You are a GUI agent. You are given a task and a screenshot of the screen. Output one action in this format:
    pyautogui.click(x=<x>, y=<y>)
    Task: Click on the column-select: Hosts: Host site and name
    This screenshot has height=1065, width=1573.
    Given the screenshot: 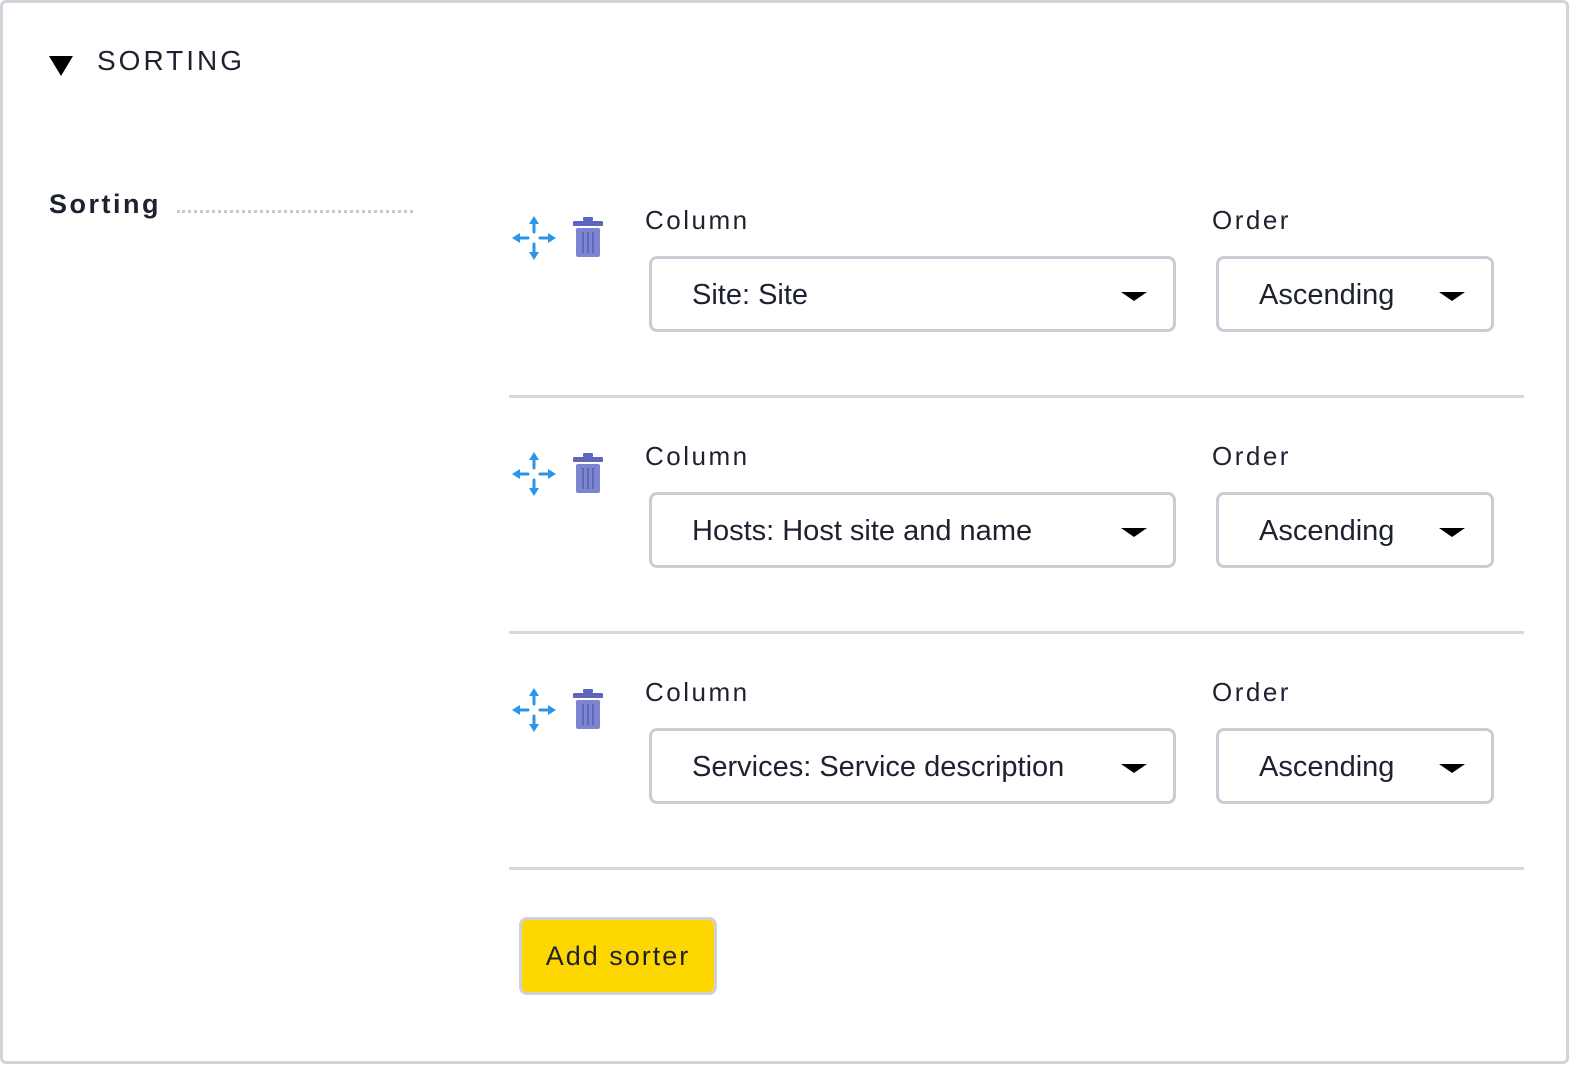 What is the action you would take?
    pyautogui.click(x=912, y=530)
    